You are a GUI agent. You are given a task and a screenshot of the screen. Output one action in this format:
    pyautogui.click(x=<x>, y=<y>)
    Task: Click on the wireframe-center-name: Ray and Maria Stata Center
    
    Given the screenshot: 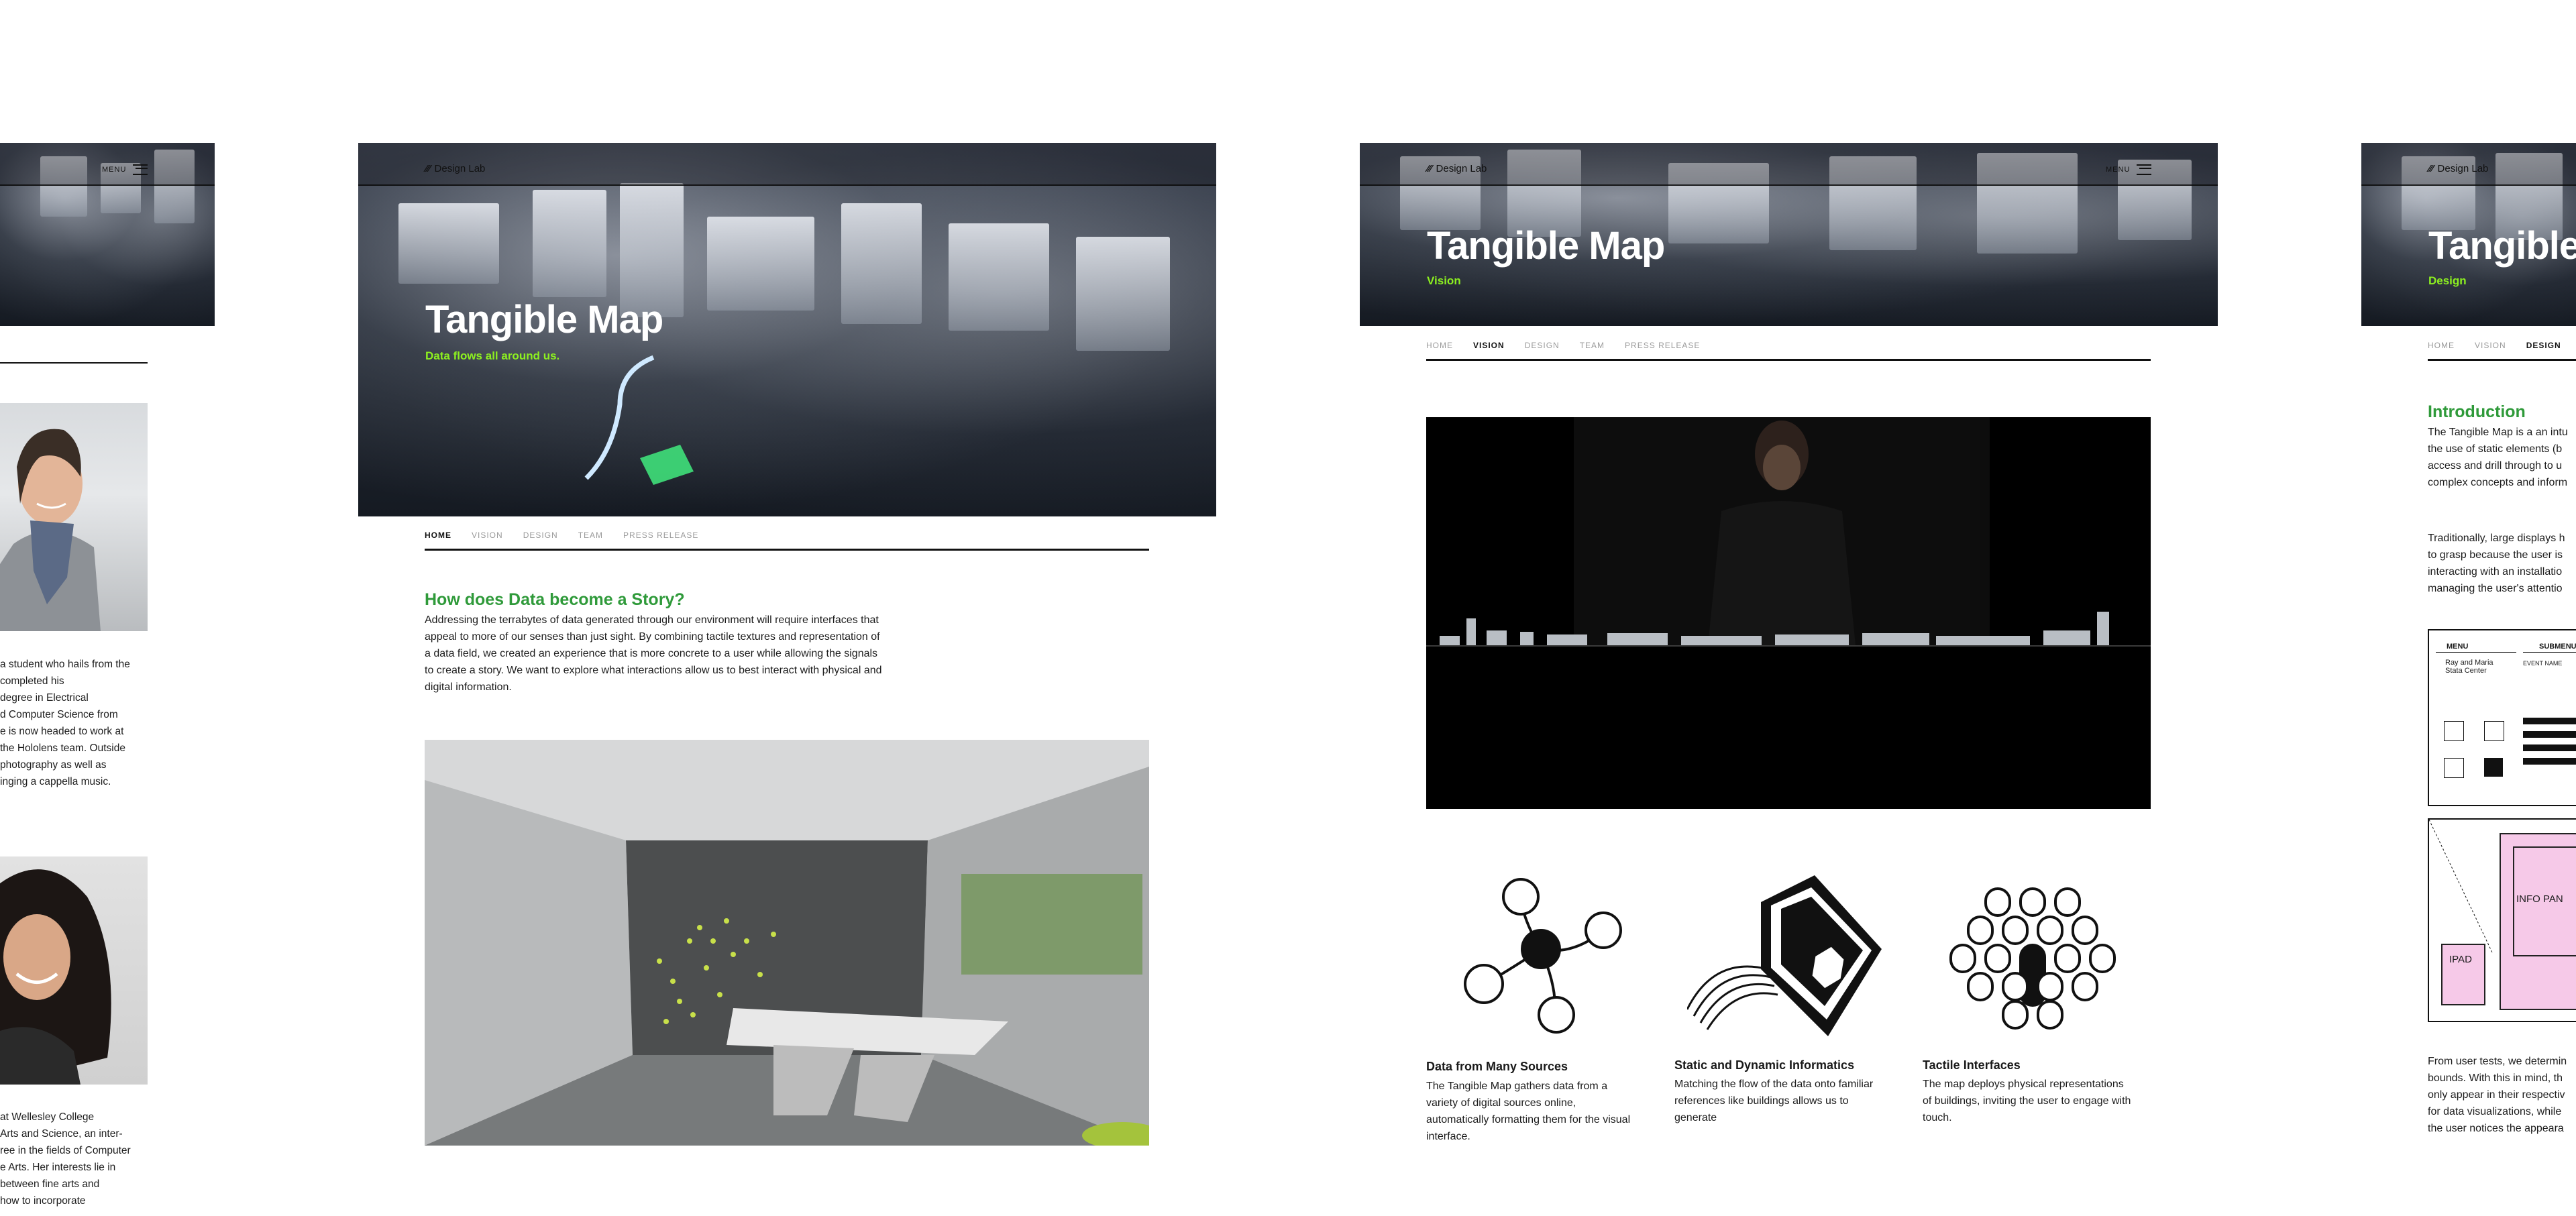 What is the action you would take?
    pyautogui.click(x=2469, y=667)
    